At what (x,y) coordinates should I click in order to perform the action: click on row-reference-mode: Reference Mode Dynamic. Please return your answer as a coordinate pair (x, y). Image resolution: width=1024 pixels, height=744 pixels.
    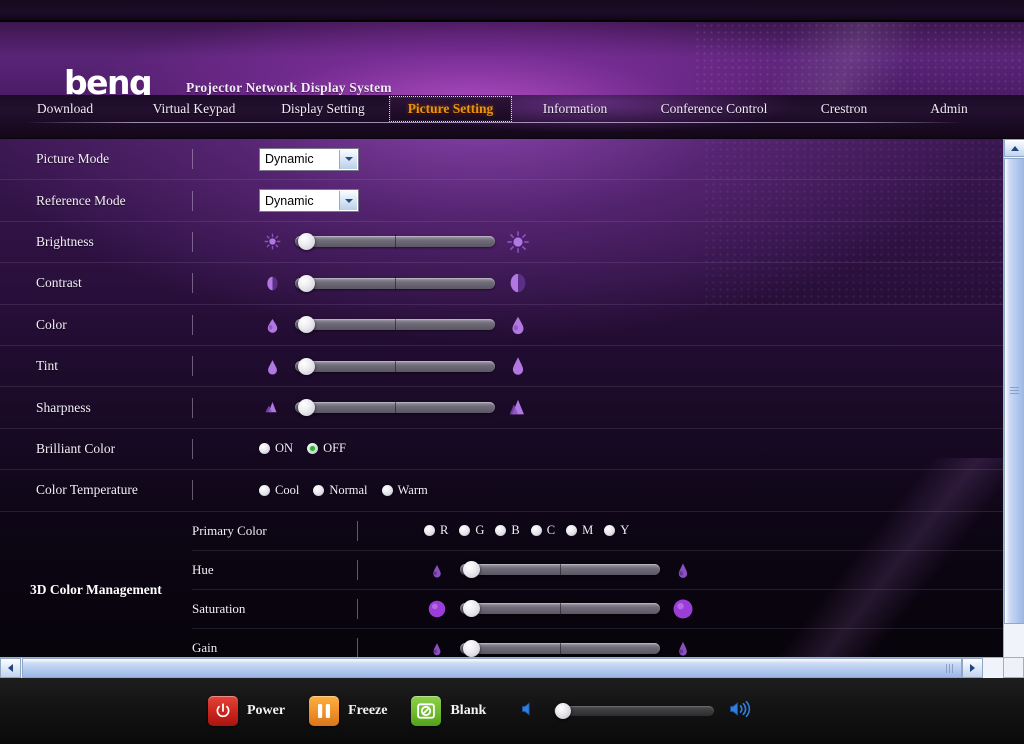
    Looking at the image, I should click on (501, 201).